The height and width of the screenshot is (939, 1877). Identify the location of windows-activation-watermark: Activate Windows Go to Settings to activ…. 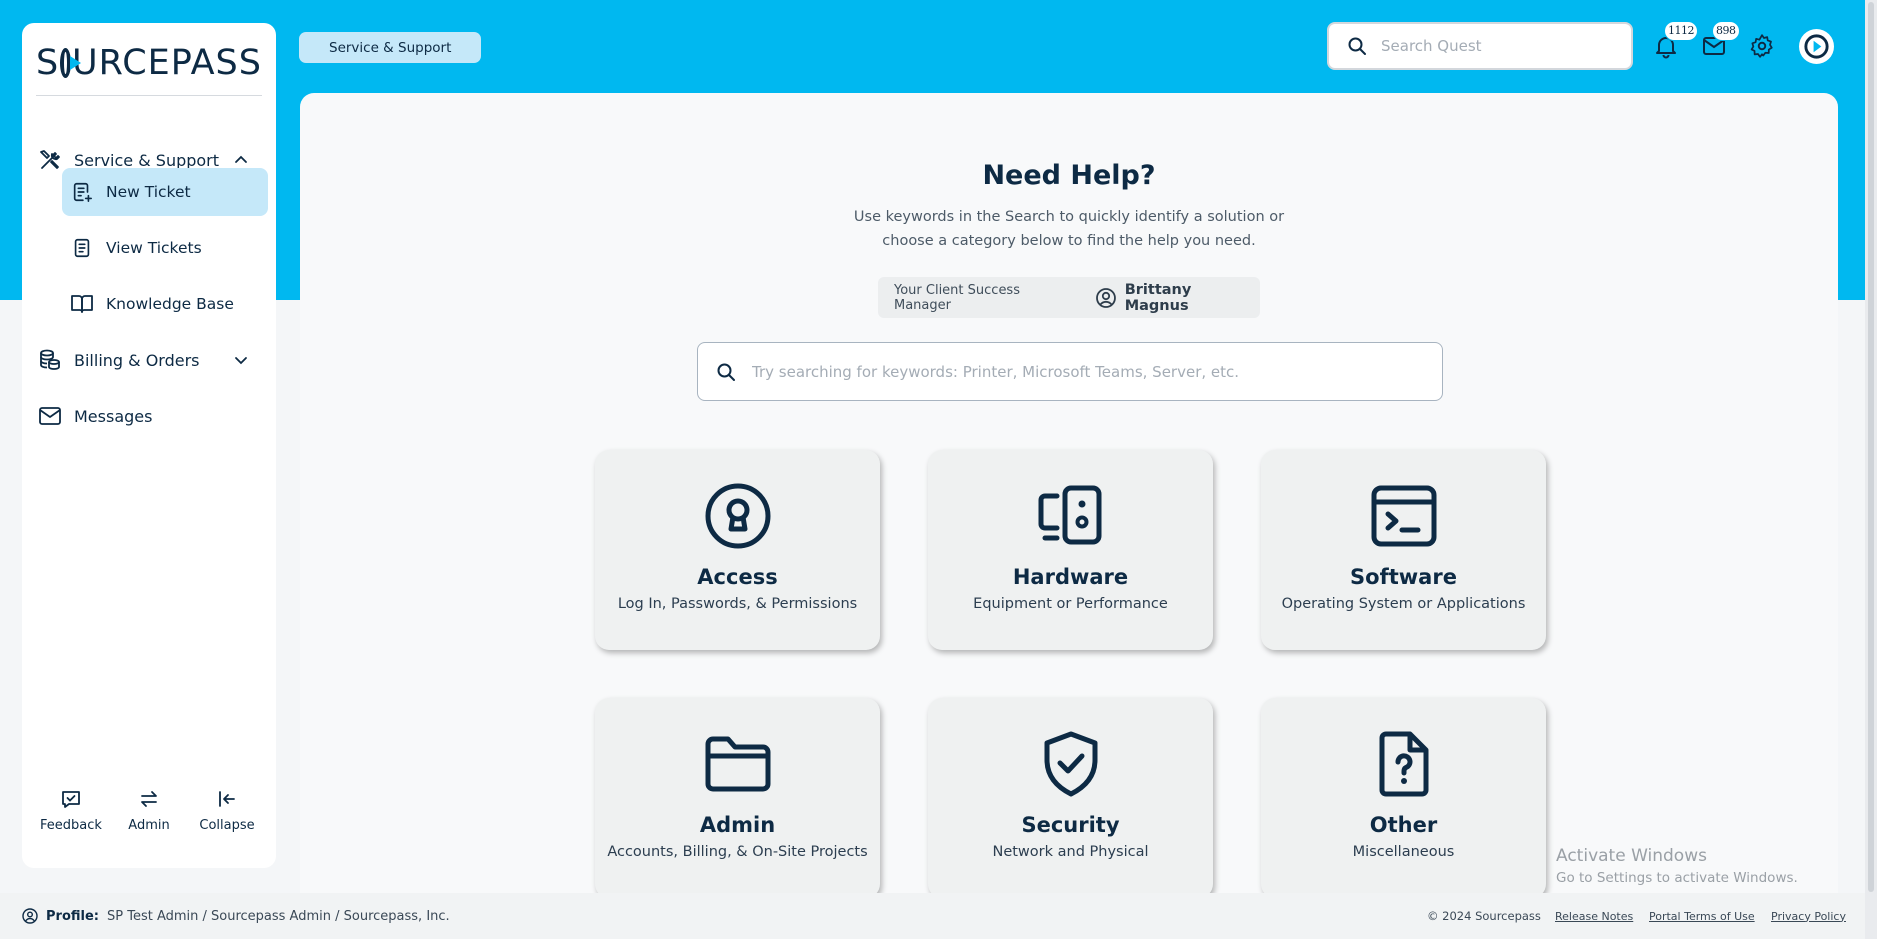
(1677, 866).